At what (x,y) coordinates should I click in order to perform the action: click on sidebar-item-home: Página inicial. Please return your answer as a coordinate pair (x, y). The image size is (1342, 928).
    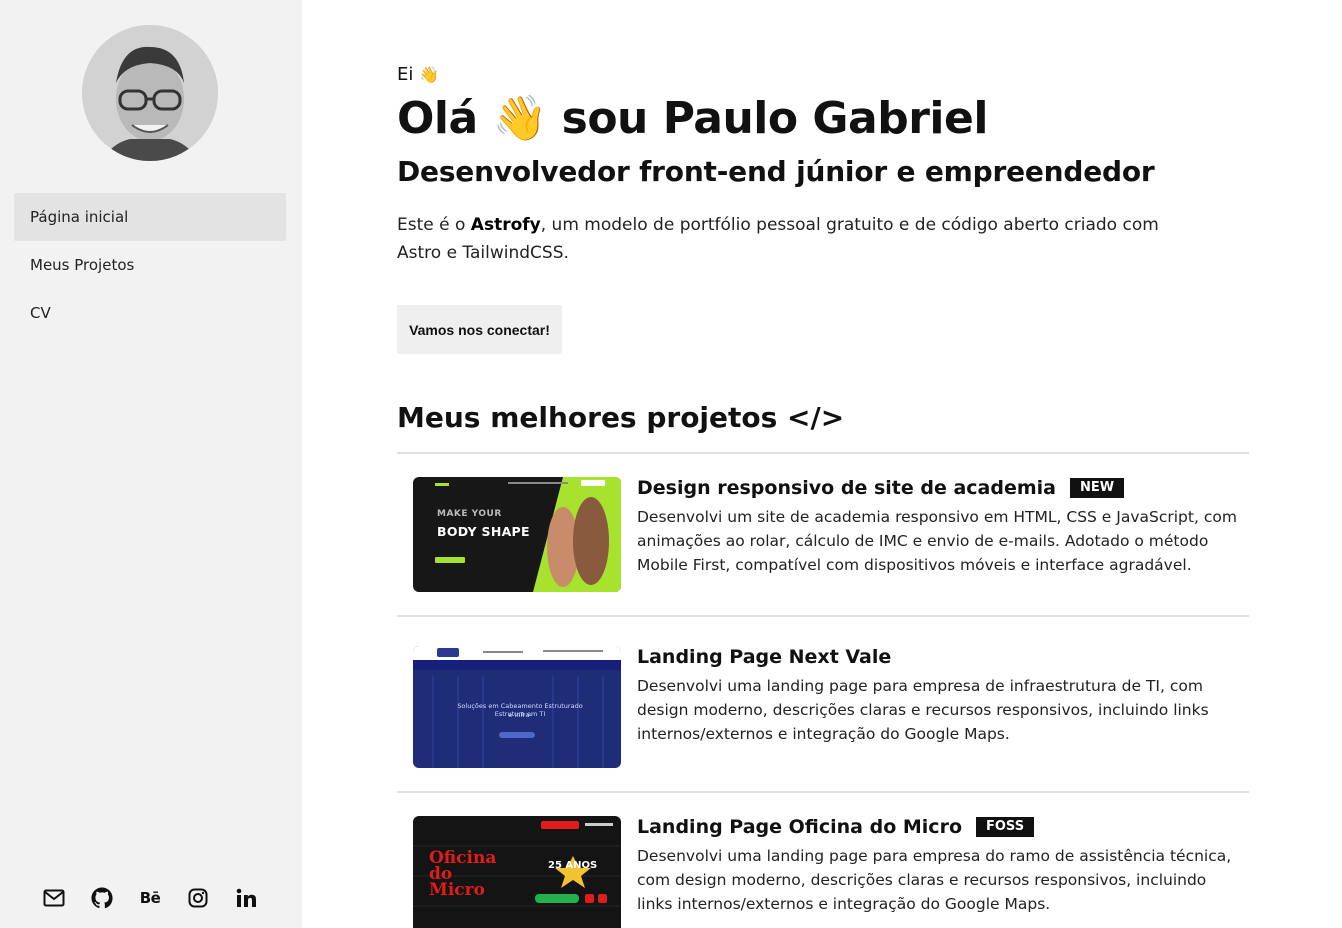
    Looking at the image, I should click on (150, 217).